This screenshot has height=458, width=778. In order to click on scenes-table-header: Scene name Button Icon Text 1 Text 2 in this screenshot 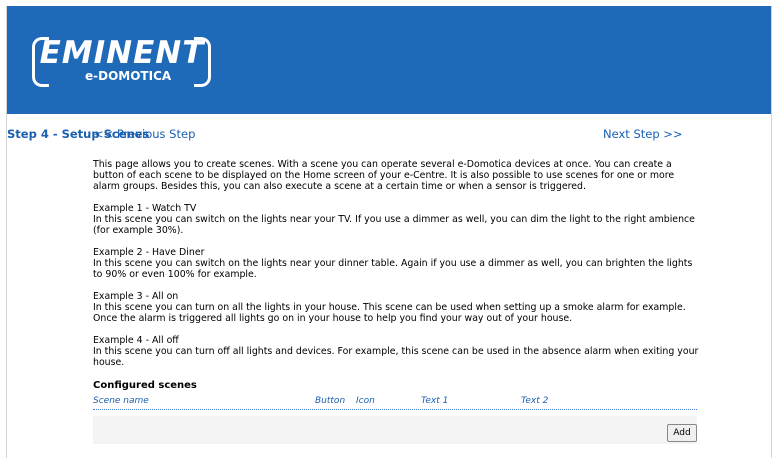, I will do `click(395, 403)`.